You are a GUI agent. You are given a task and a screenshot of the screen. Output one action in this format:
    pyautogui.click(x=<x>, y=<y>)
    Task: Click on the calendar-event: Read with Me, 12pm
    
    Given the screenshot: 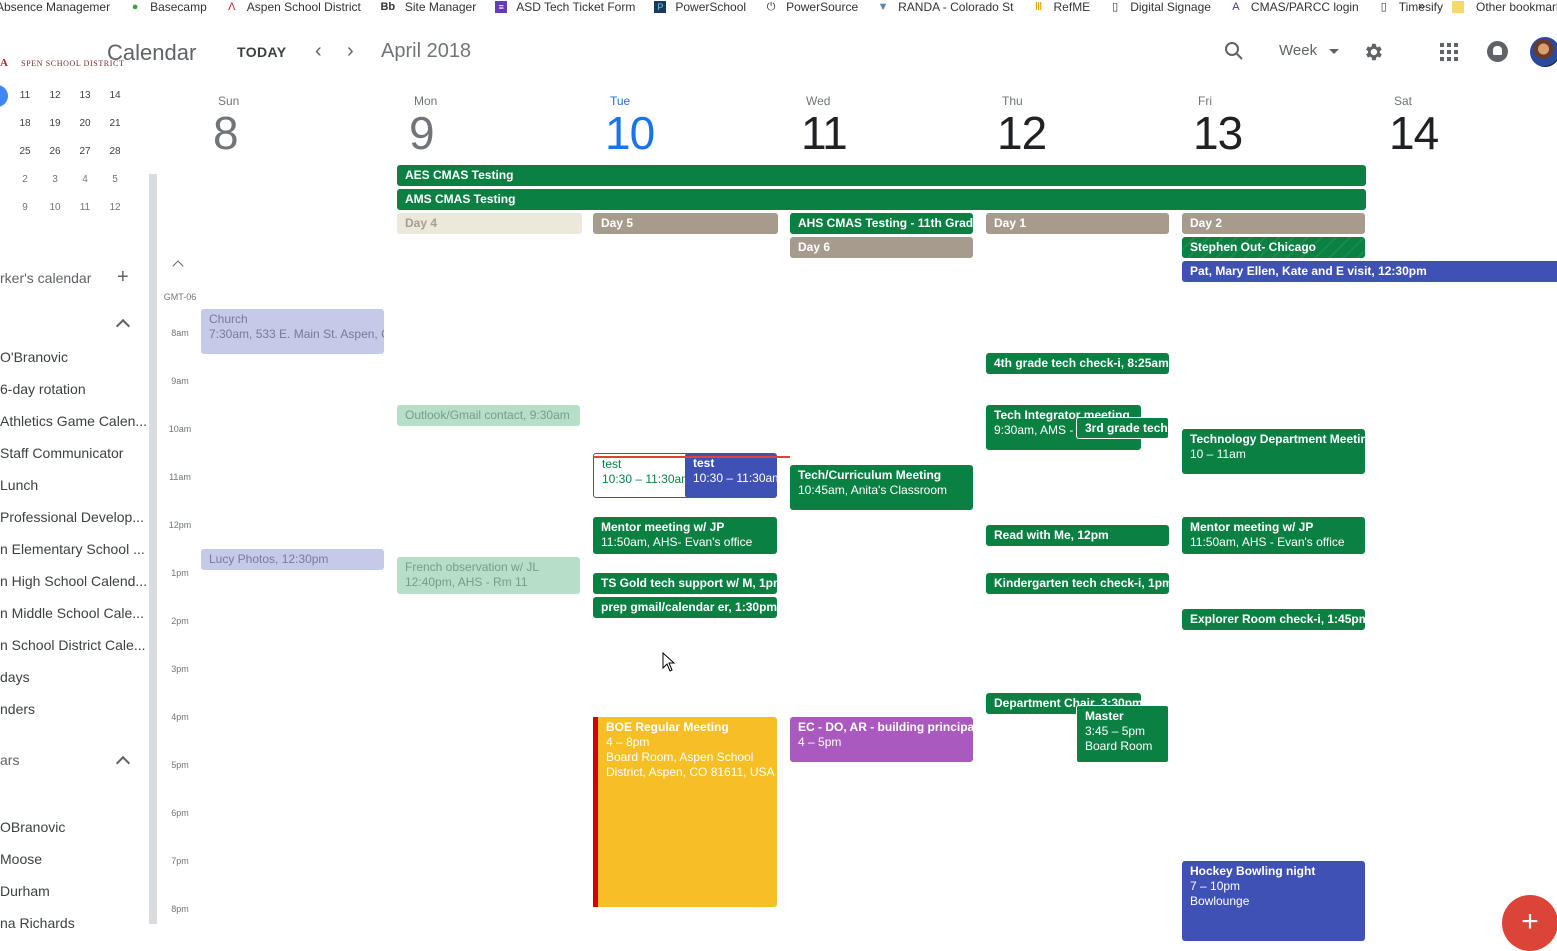 What is the action you would take?
    pyautogui.click(x=1077, y=535)
    